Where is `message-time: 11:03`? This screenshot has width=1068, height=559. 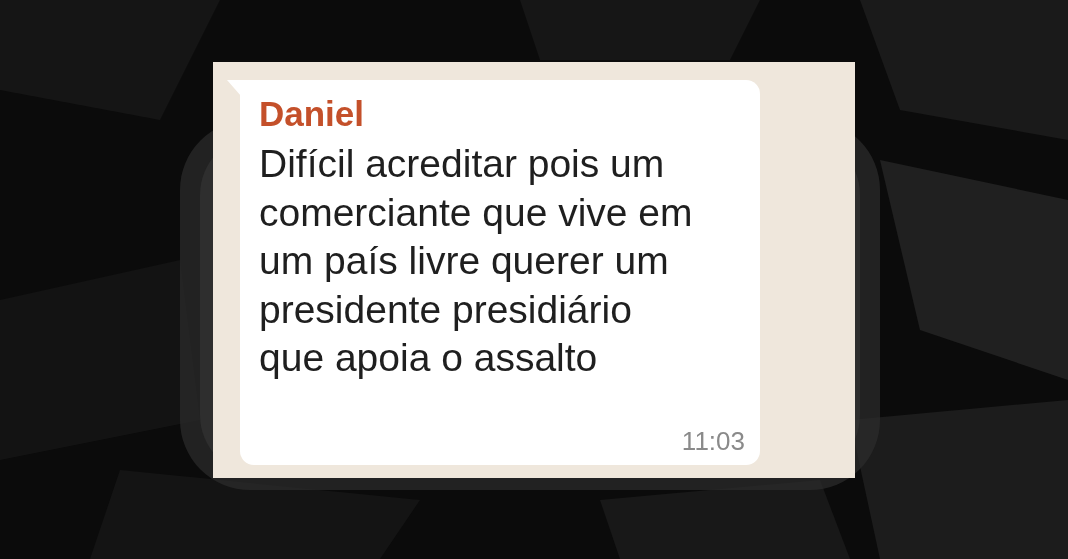
message-time: 11:03 is located at coordinates (713, 441).